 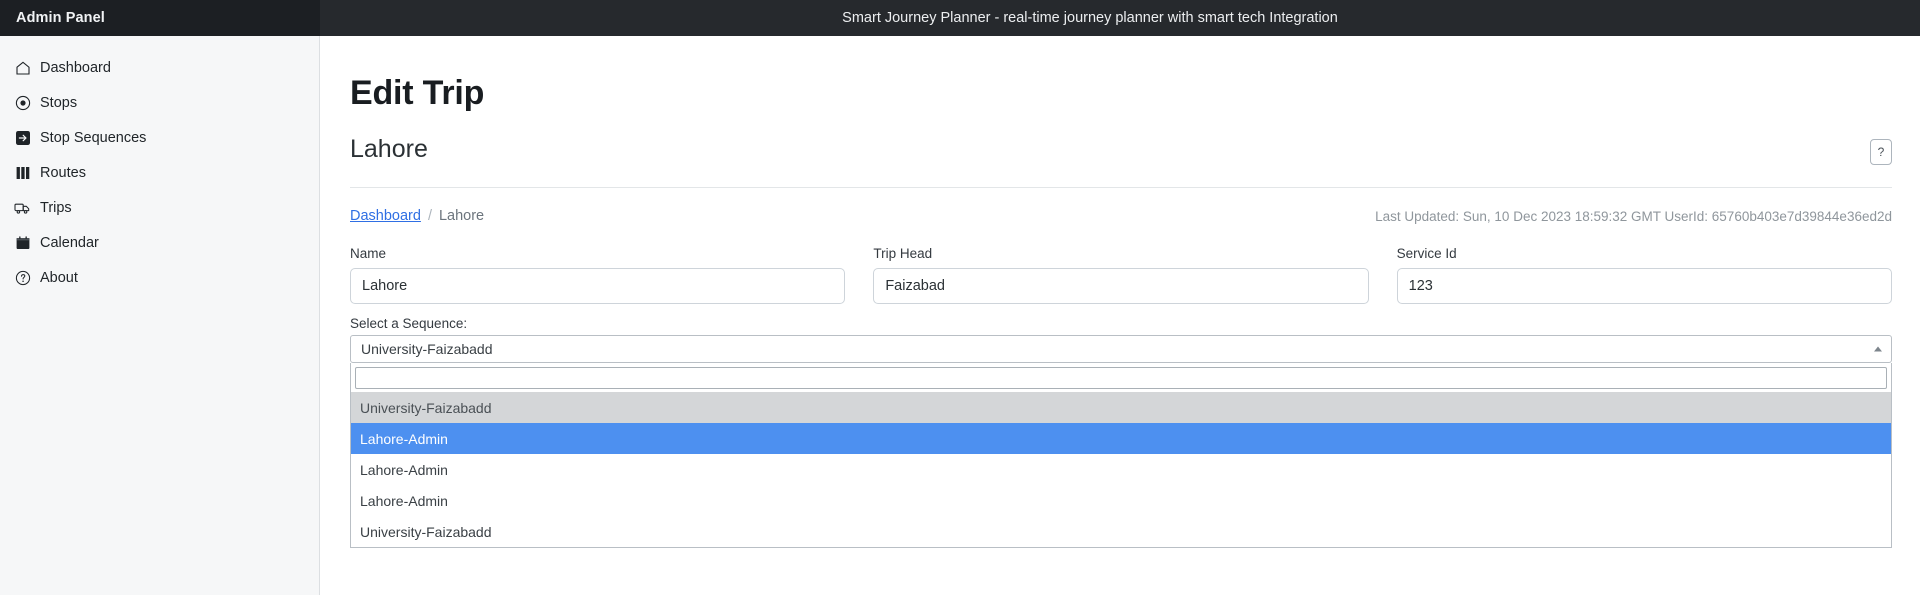 I want to click on field-label-service-id: Service Id, so click(x=1426, y=253).